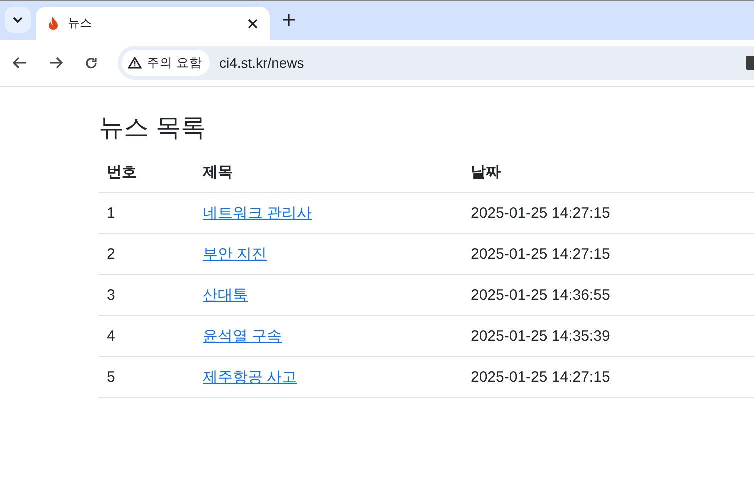  I want to click on address-bar: 주의 요함 ci4.st.kr/news, so click(436, 63).